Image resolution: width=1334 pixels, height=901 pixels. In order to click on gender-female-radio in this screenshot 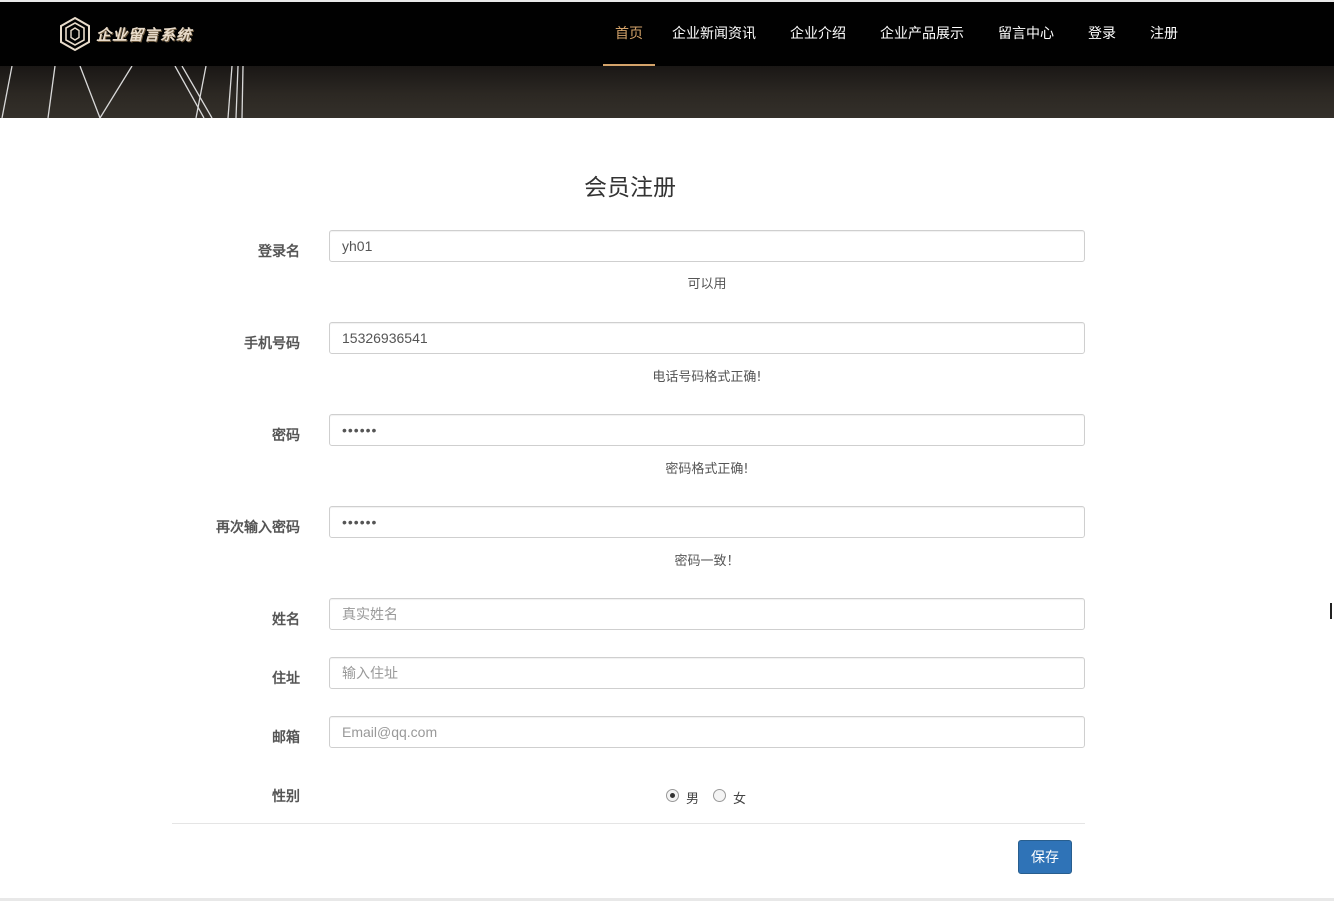, I will do `click(720, 795)`.